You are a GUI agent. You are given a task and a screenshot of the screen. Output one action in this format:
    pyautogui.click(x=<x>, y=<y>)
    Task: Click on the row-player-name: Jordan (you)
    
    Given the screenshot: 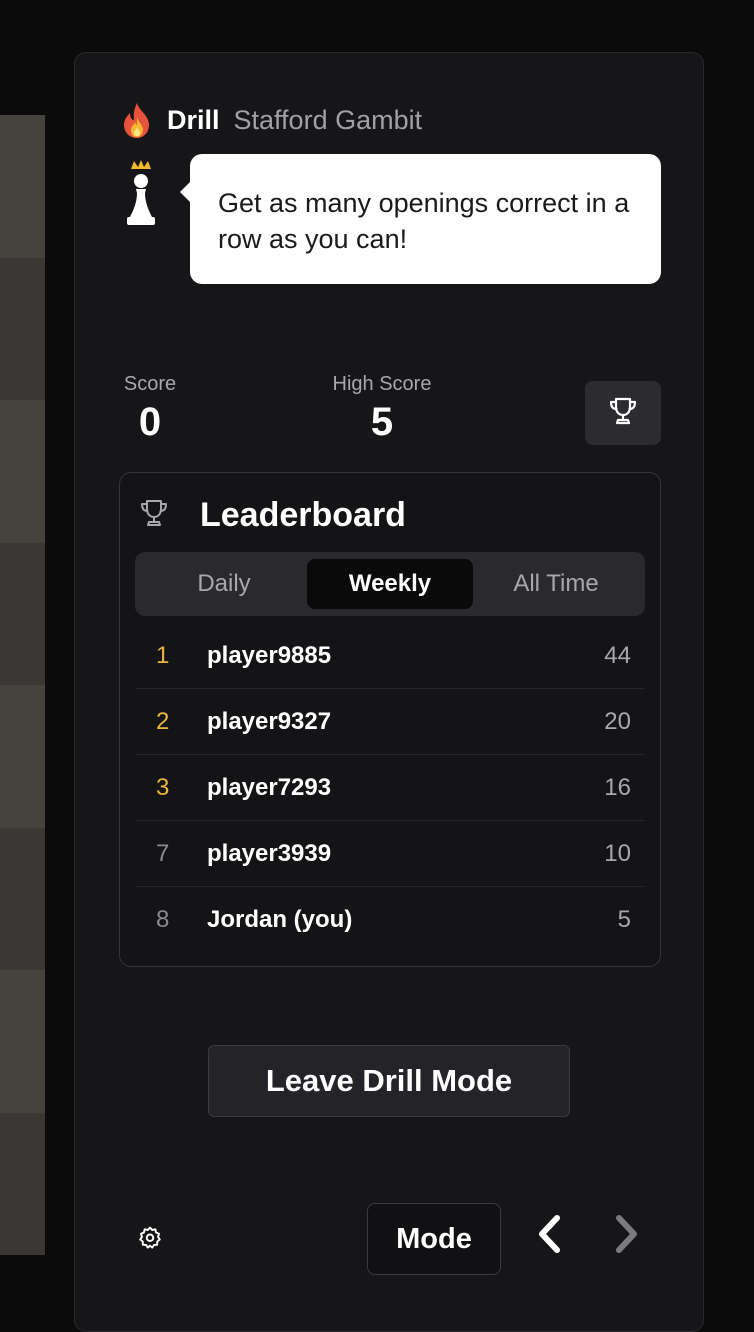 What is the action you would take?
    pyautogui.click(x=280, y=919)
    